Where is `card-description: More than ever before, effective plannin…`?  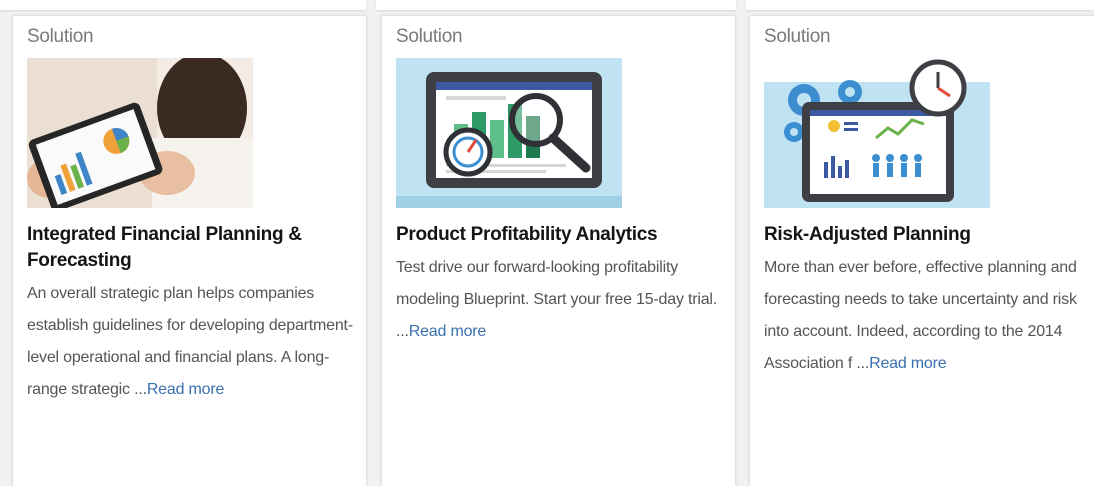 card-description: More than ever before, effective plannin… is located at coordinates (924, 316).